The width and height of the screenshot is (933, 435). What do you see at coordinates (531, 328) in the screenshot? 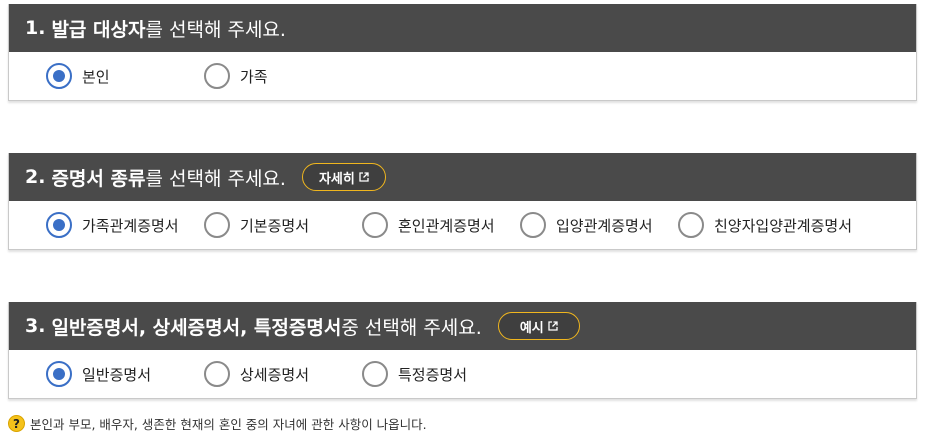
I see `example-button-label: 예시` at bounding box center [531, 328].